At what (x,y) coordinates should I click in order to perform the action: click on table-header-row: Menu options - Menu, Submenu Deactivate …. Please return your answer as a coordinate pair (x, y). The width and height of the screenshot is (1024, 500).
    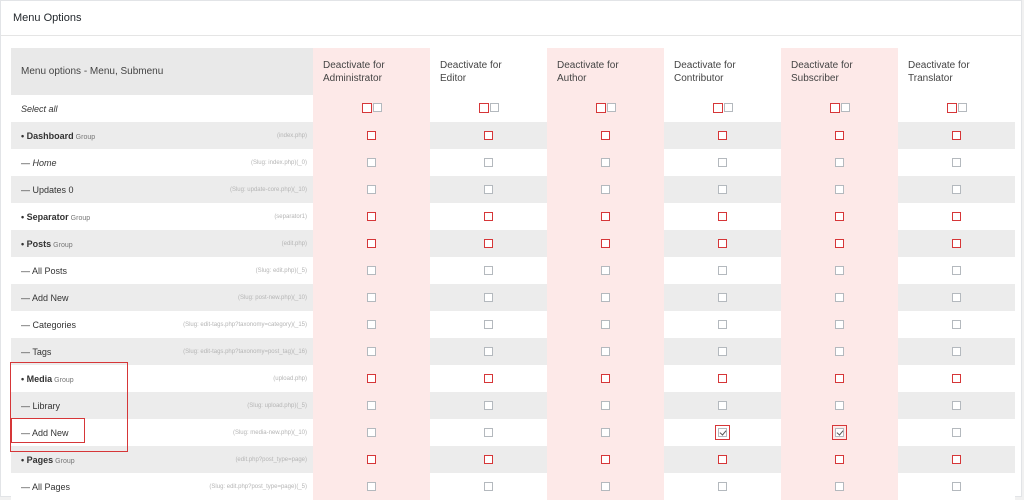
    Looking at the image, I should click on (513, 71).